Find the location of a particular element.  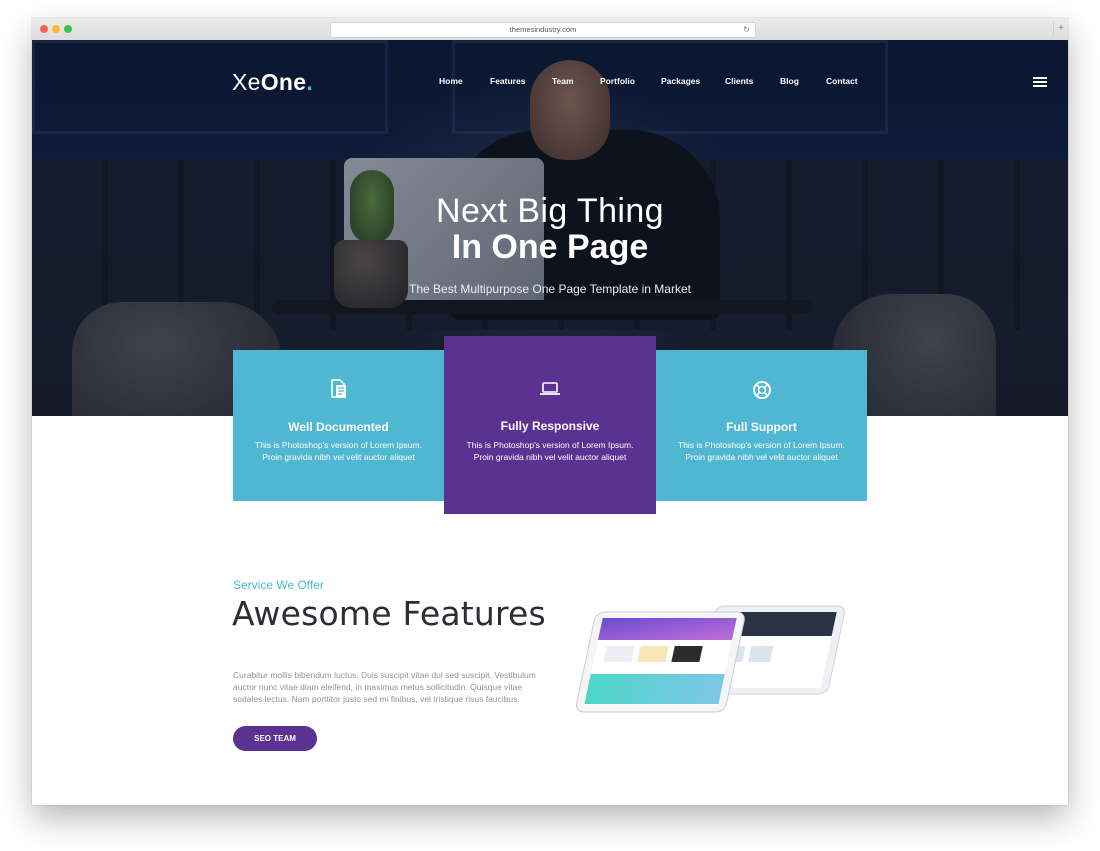

card-title: Full Support is located at coordinates (761, 427).